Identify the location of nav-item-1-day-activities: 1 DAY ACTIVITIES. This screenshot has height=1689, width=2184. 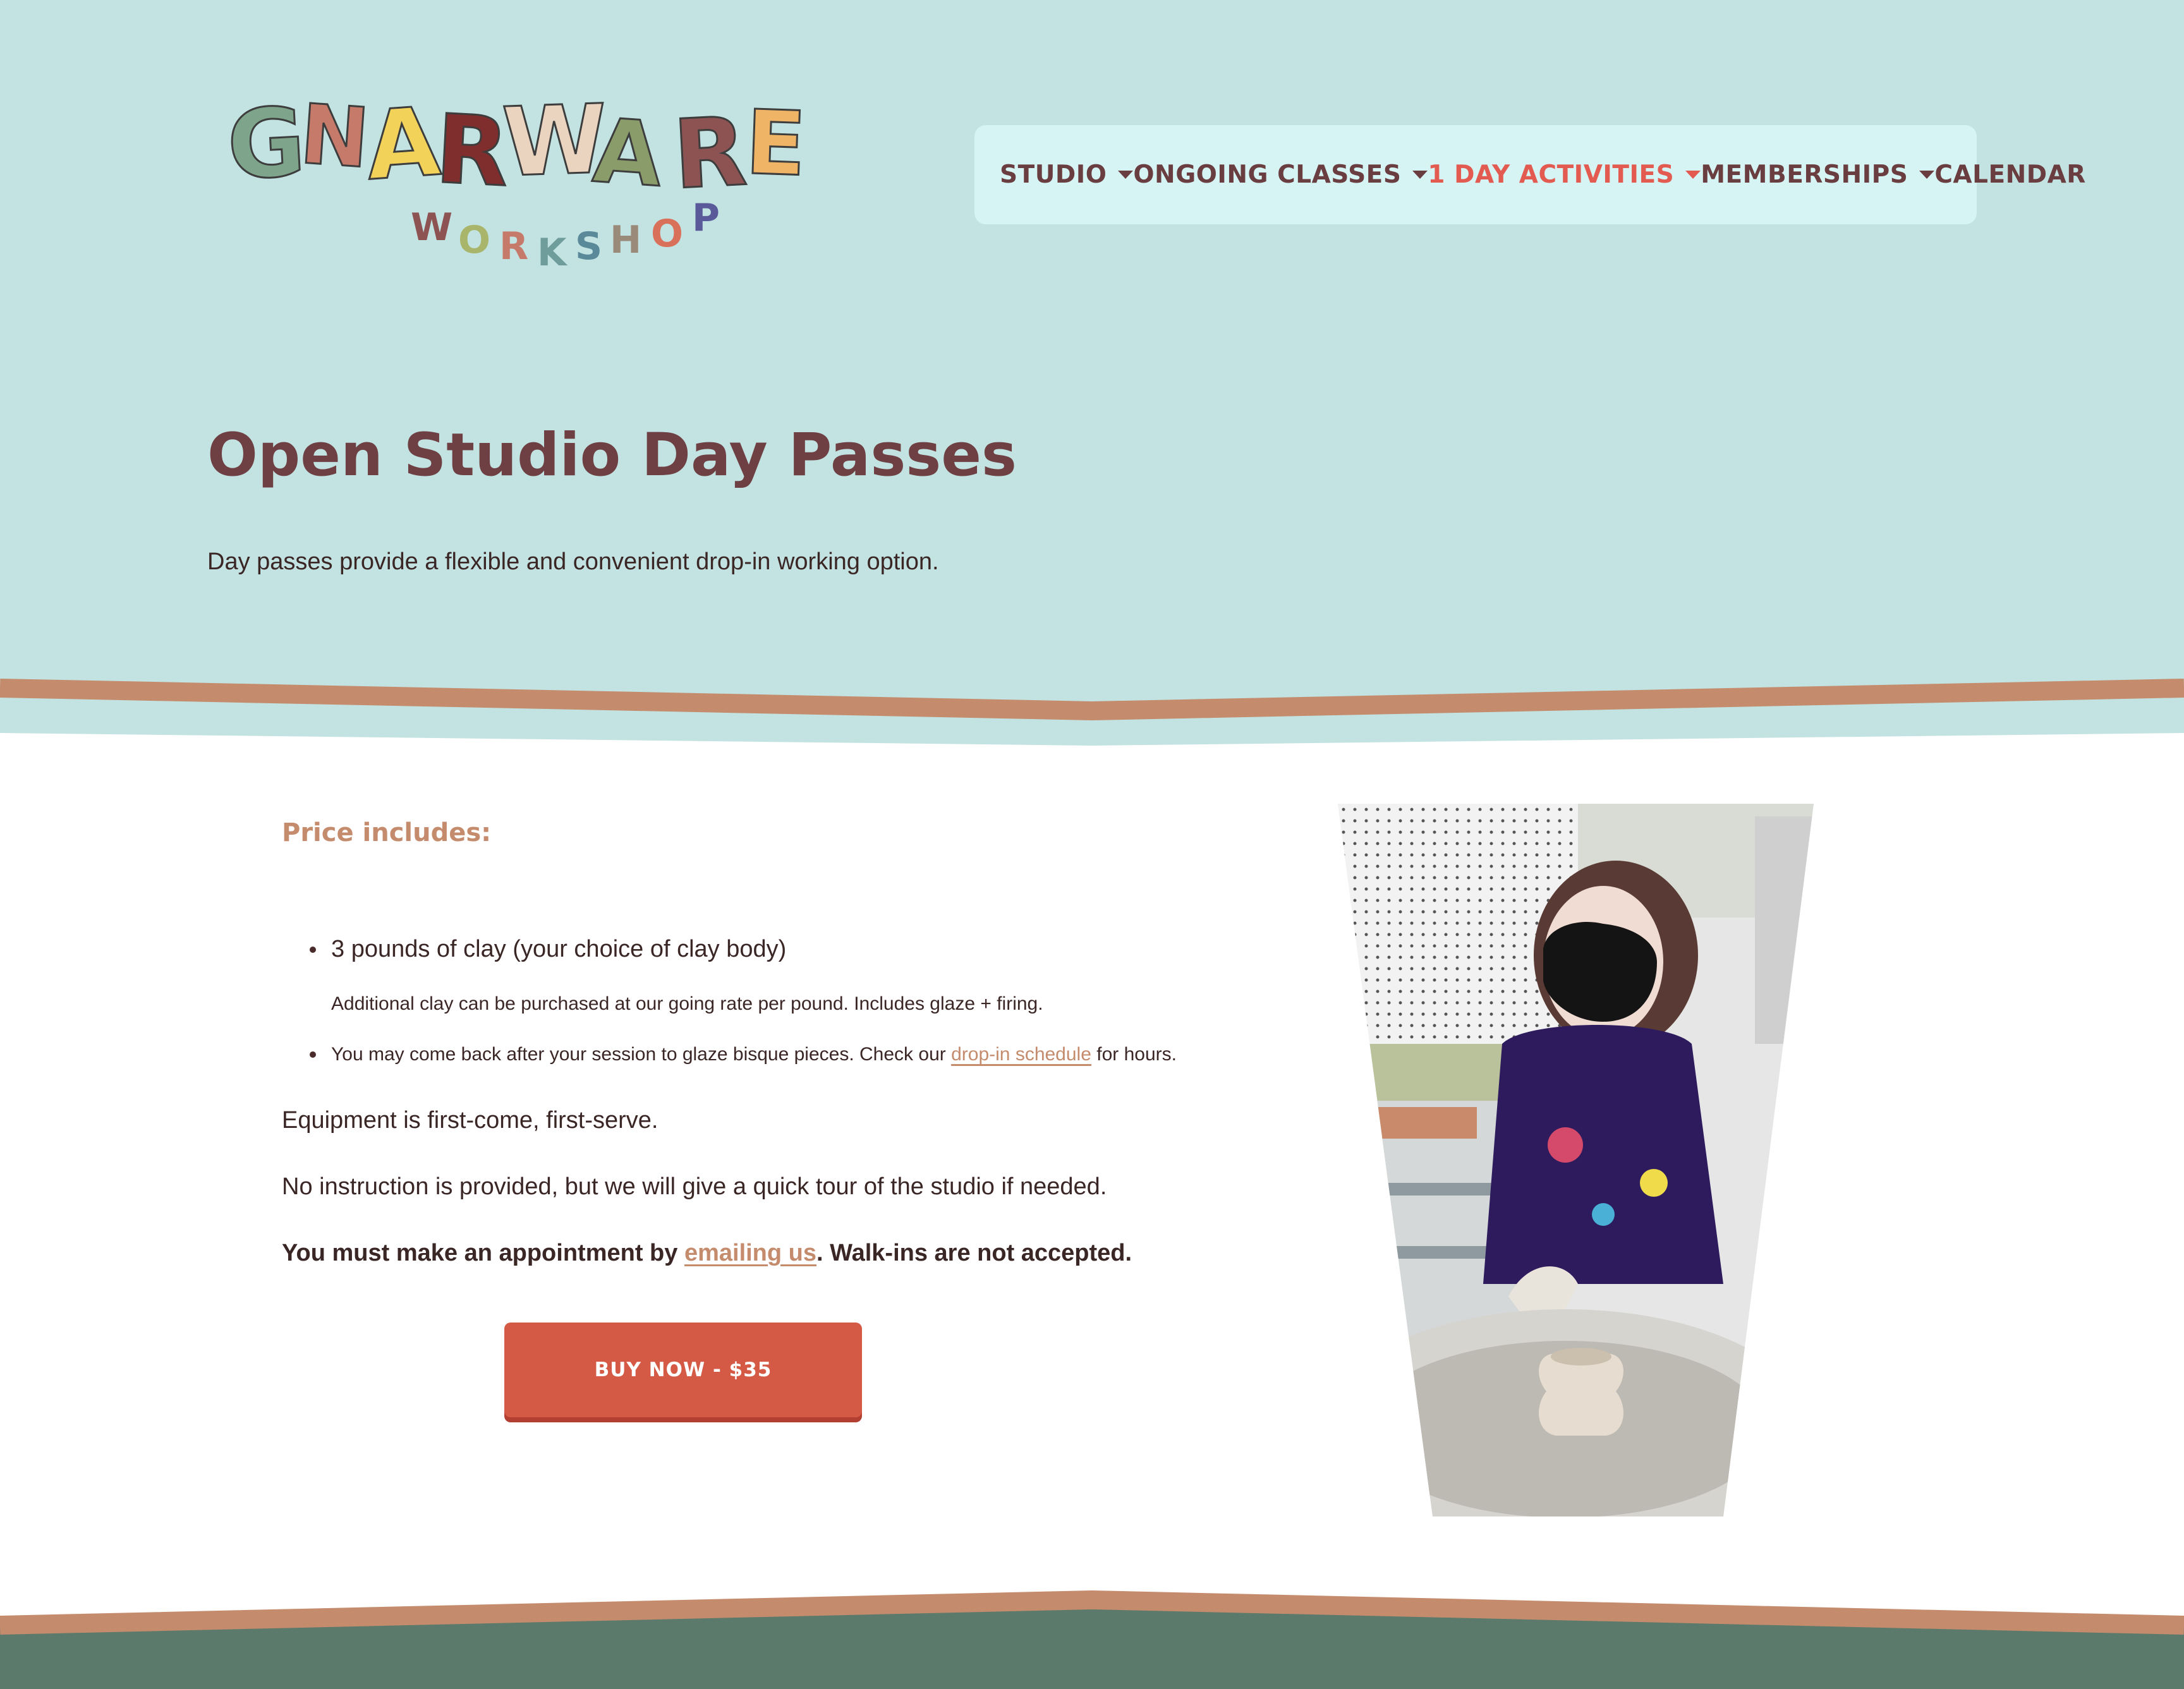
(1564, 174).